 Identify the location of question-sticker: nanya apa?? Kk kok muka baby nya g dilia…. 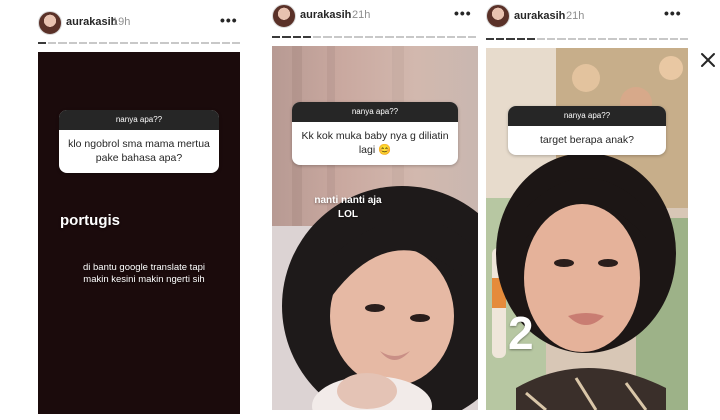
(375, 133).